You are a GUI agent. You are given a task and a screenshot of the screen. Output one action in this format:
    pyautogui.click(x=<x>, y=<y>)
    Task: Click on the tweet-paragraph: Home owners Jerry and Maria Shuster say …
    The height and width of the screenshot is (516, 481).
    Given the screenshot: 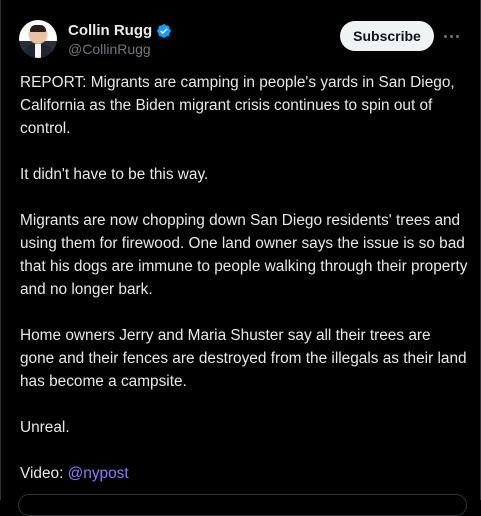 What is the action you would take?
    pyautogui.click(x=243, y=358)
    